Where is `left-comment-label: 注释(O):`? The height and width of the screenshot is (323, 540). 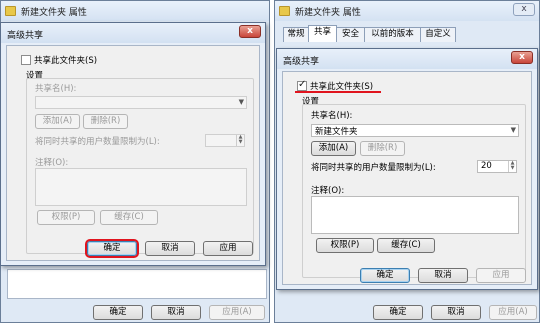
left-comment-label: 注释(O): is located at coordinates (52, 163).